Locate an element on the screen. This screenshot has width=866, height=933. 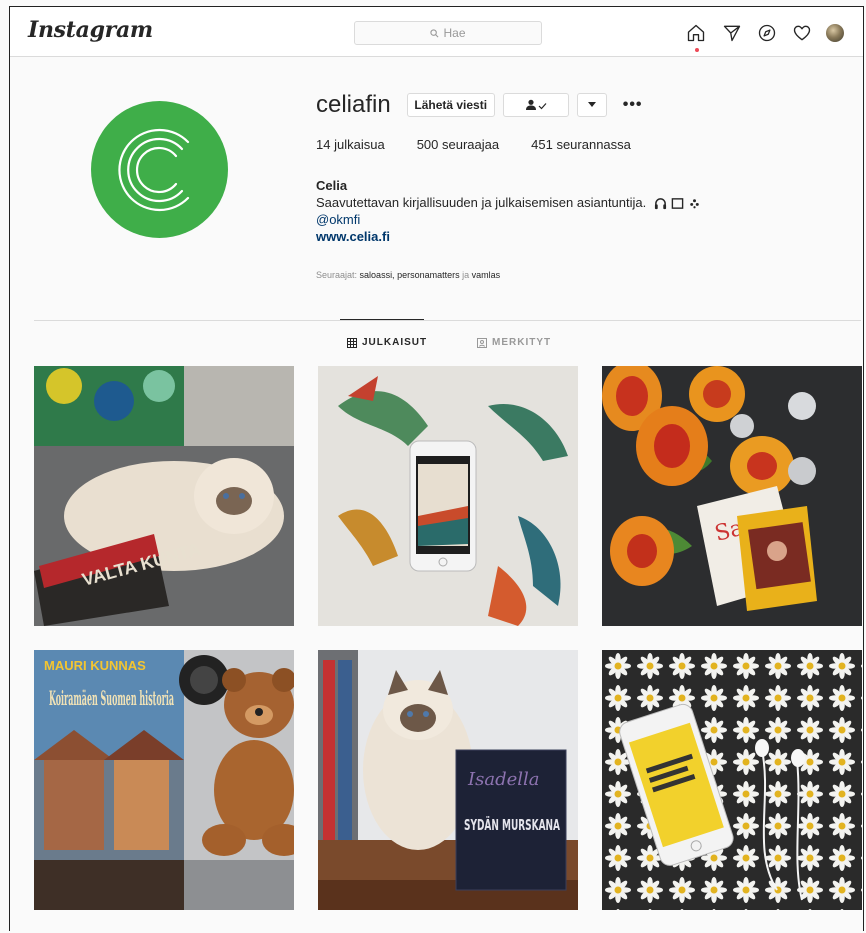
post-thumbnail: MAURI KUNNAS Koiramäen Suomen historia is located at coordinates (164, 780).